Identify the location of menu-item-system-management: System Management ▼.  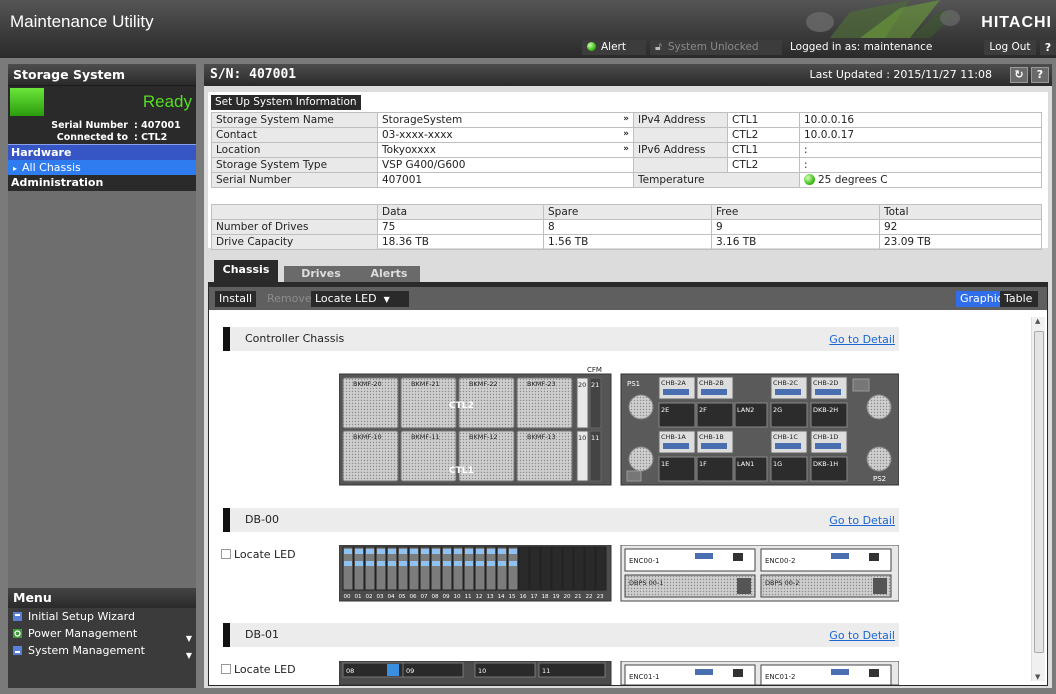
(102, 651).